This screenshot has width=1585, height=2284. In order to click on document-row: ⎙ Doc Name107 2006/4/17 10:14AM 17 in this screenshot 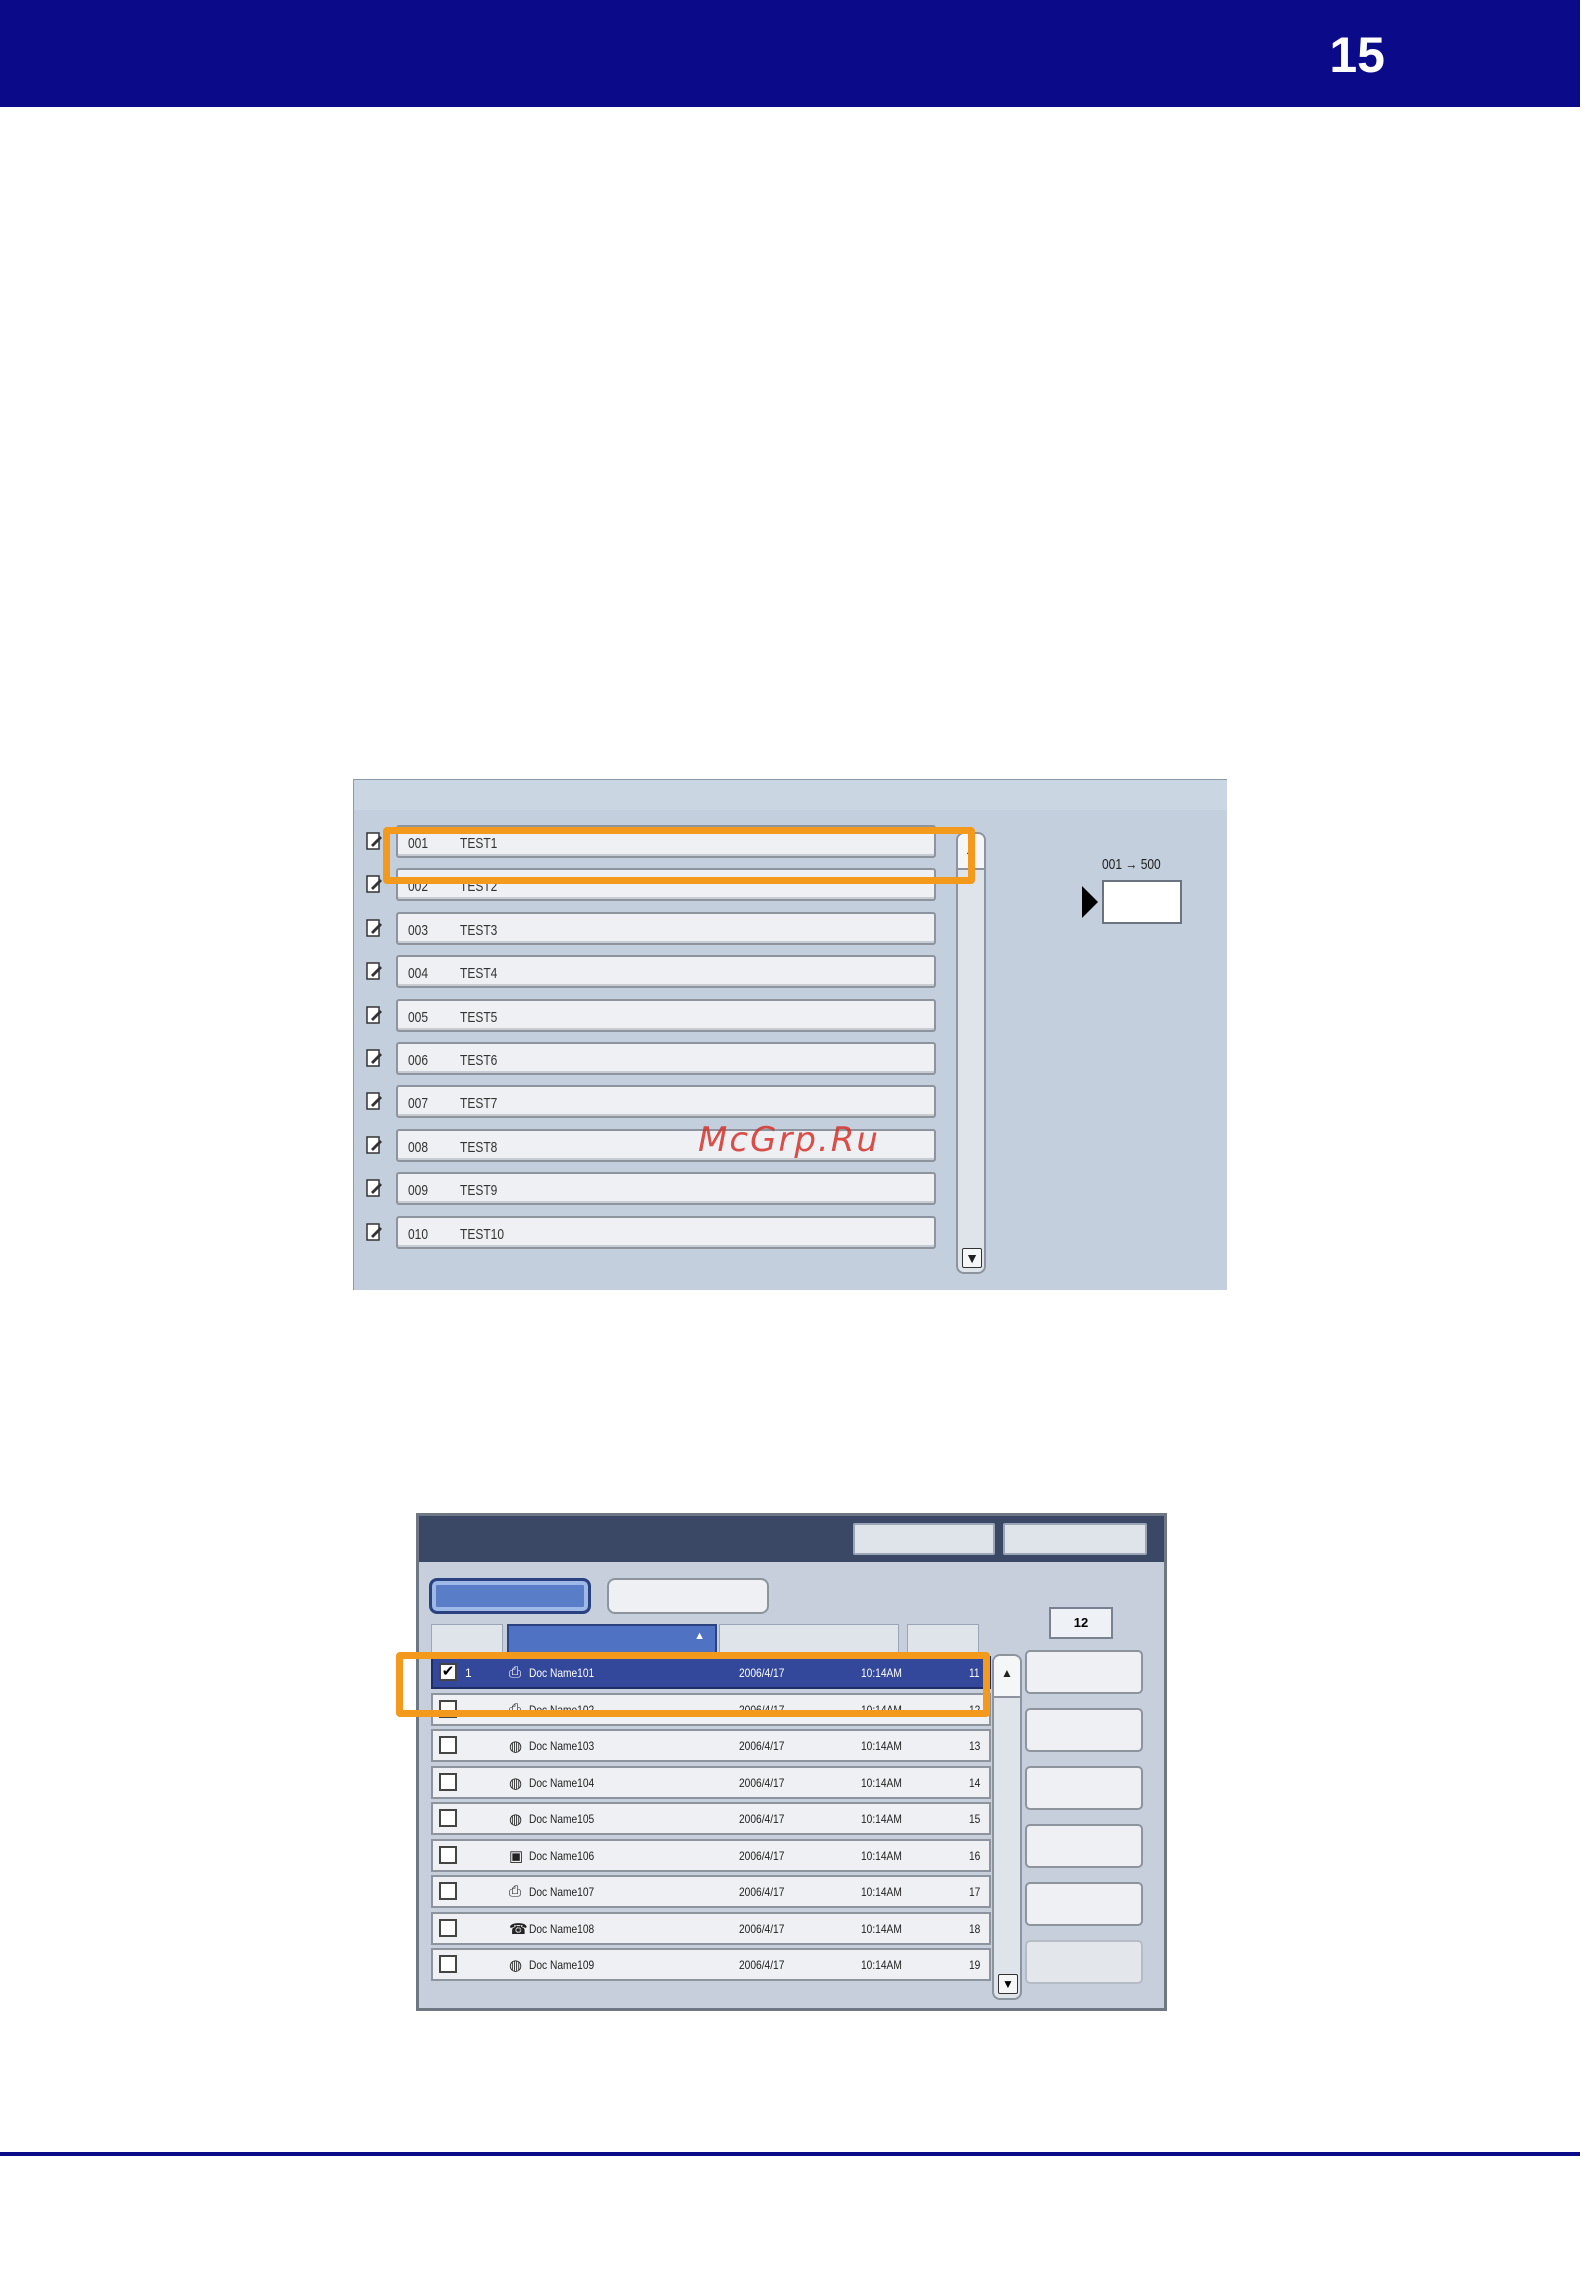, I will do `click(711, 1891)`.